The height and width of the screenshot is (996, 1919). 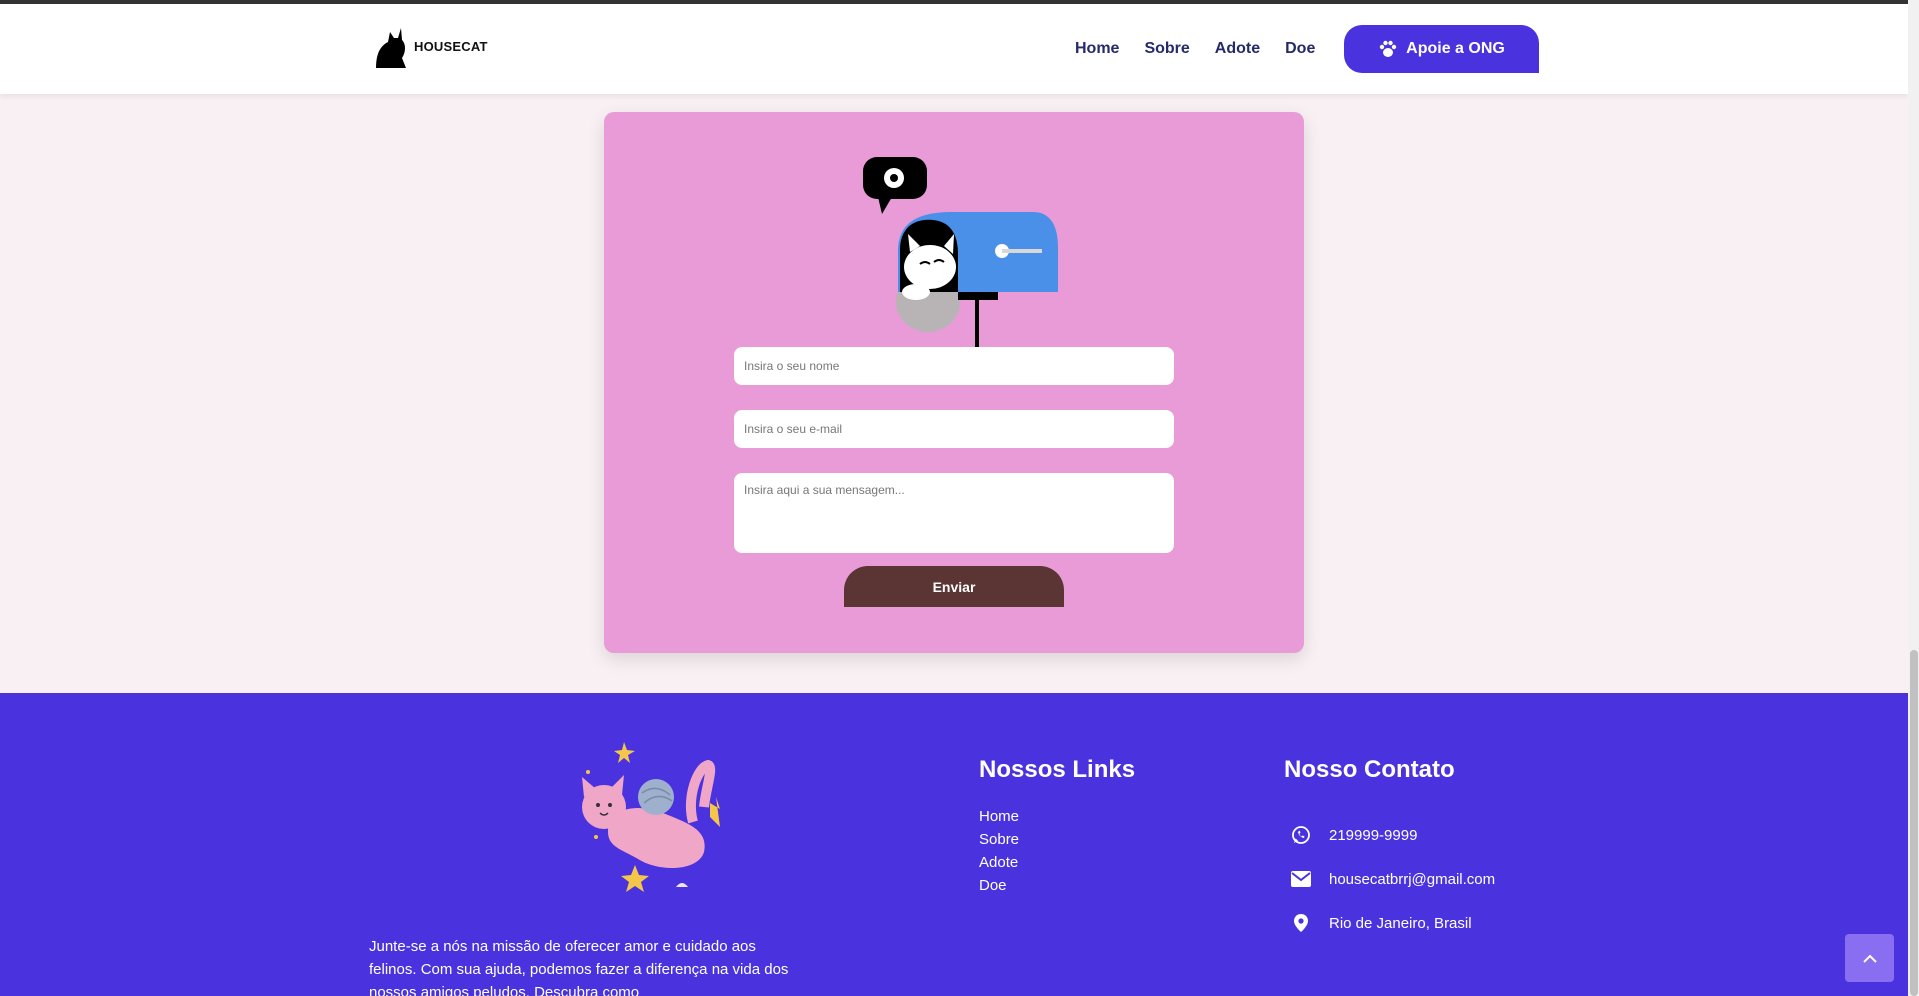 I want to click on contact-phone: 219999-9999, so click(x=1393, y=835).